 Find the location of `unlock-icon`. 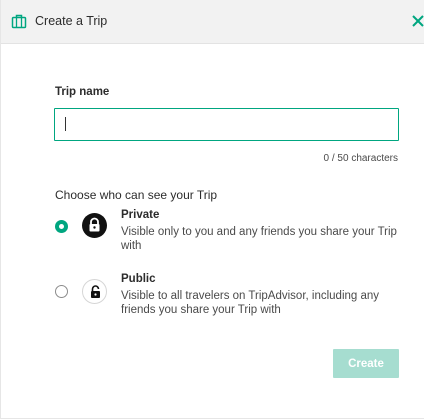

unlock-icon is located at coordinates (94, 291).